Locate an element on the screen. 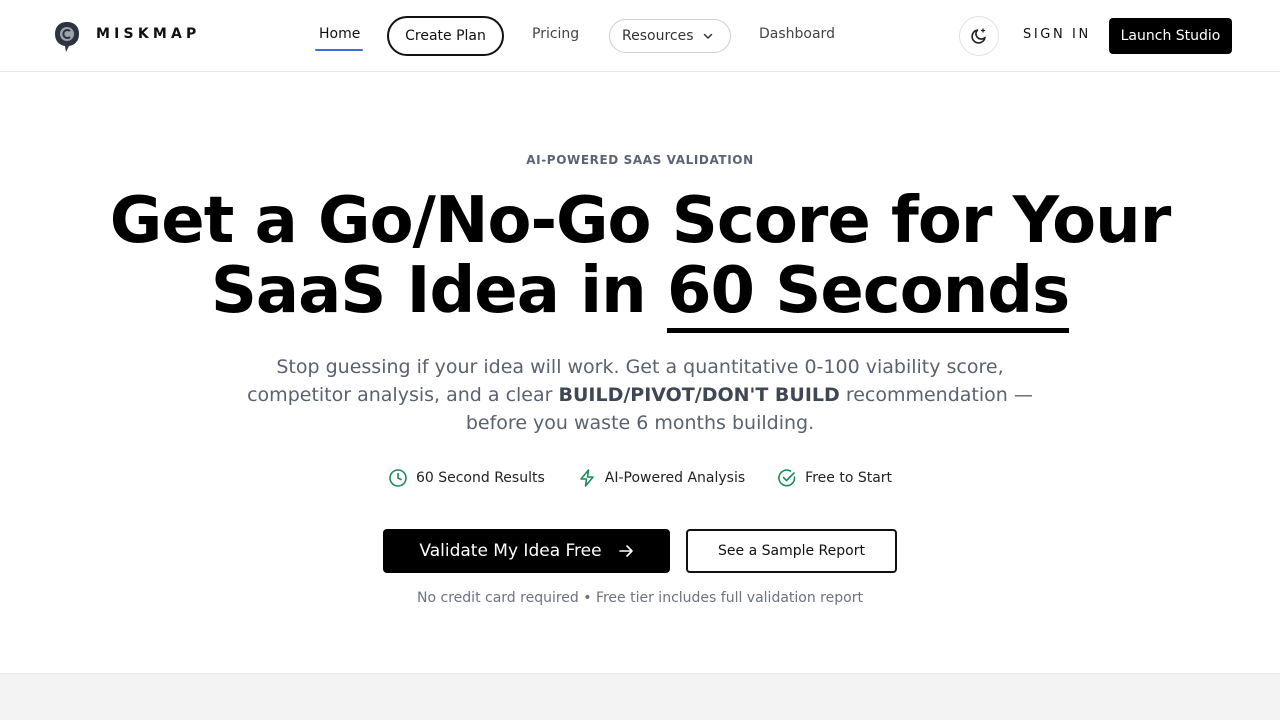  headline-line-1: Get a Go/No-Go Score for Your is located at coordinates (640, 221).